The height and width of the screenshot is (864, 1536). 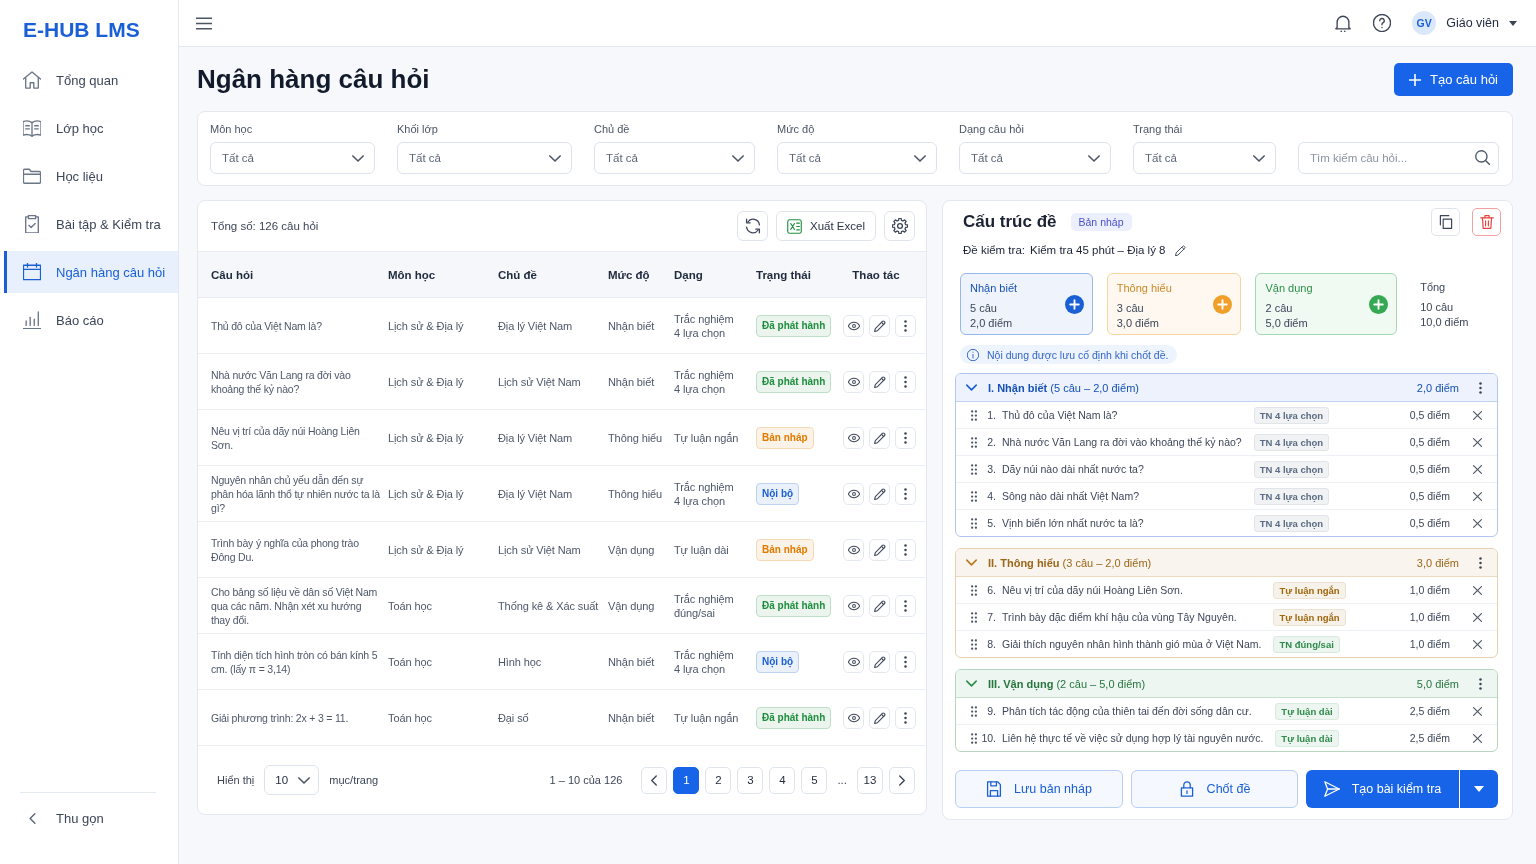 I want to click on pencil-icon, so click(x=1180, y=250).